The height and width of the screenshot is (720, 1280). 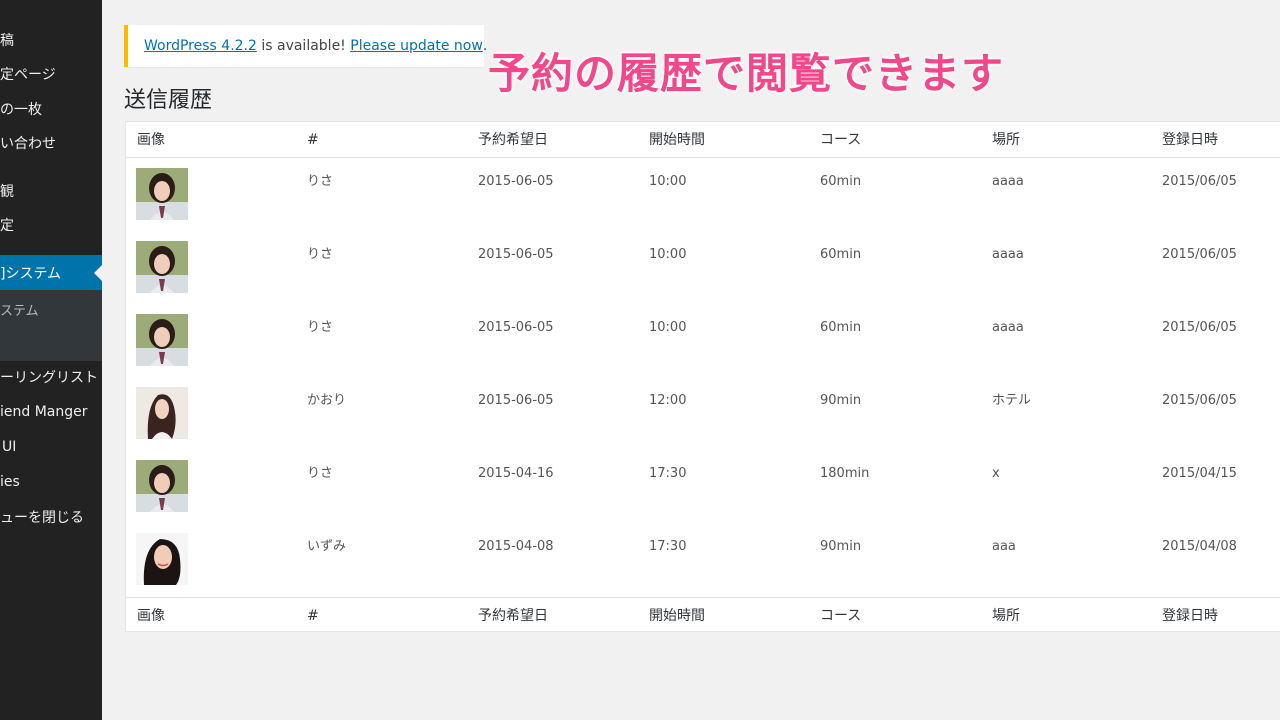 I want to click on header-registered: 登録日時, so click(x=1190, y=140).